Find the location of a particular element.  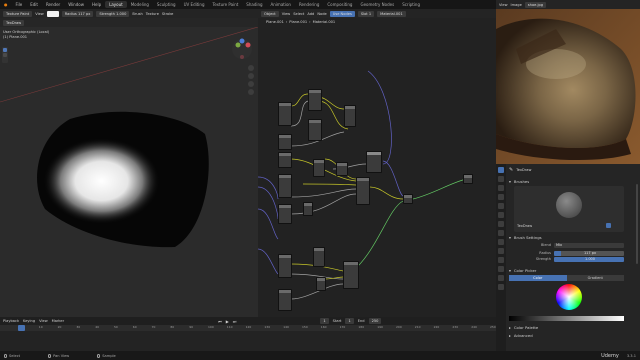

value-slider is located at coordinates (566, 318).